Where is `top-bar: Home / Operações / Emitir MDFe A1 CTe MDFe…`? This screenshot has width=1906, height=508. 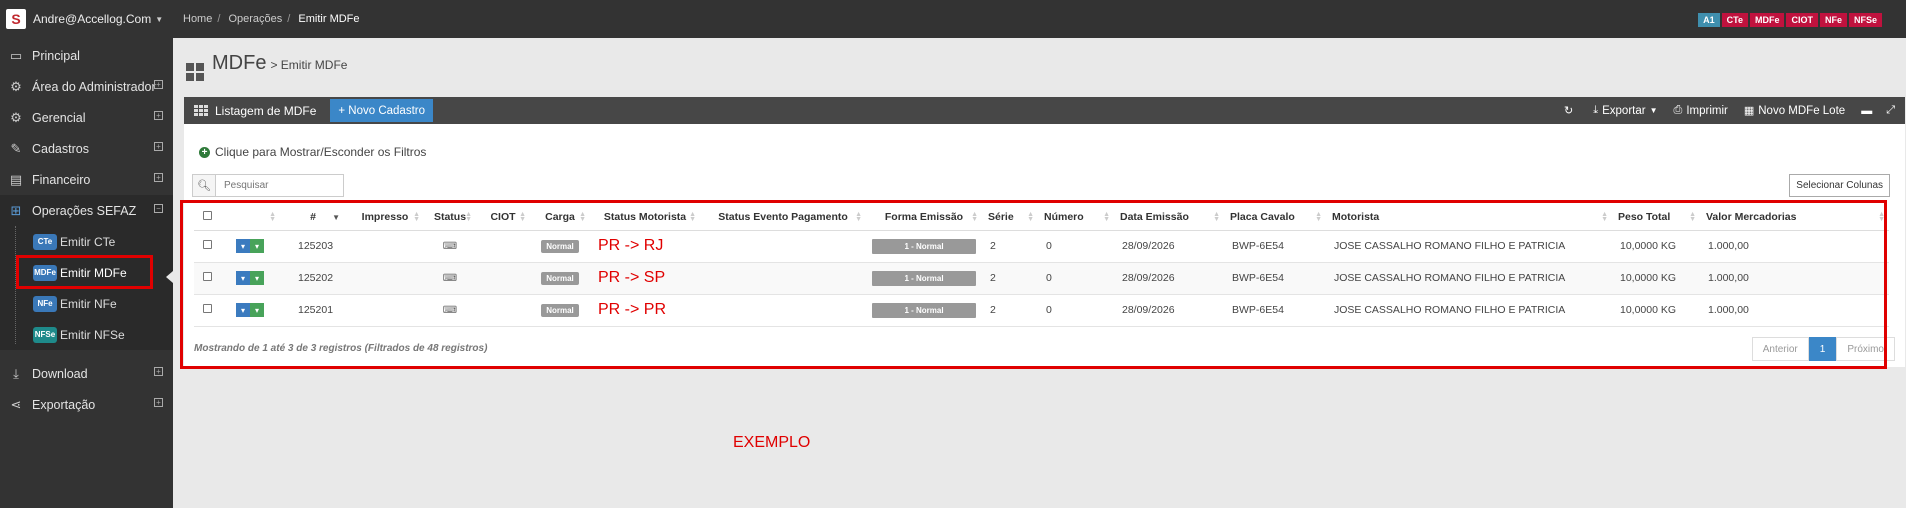 top-bar: Home / Operações / Emitir MDFe A1 CTe MDFe… is located at coordinates (1039, 19).